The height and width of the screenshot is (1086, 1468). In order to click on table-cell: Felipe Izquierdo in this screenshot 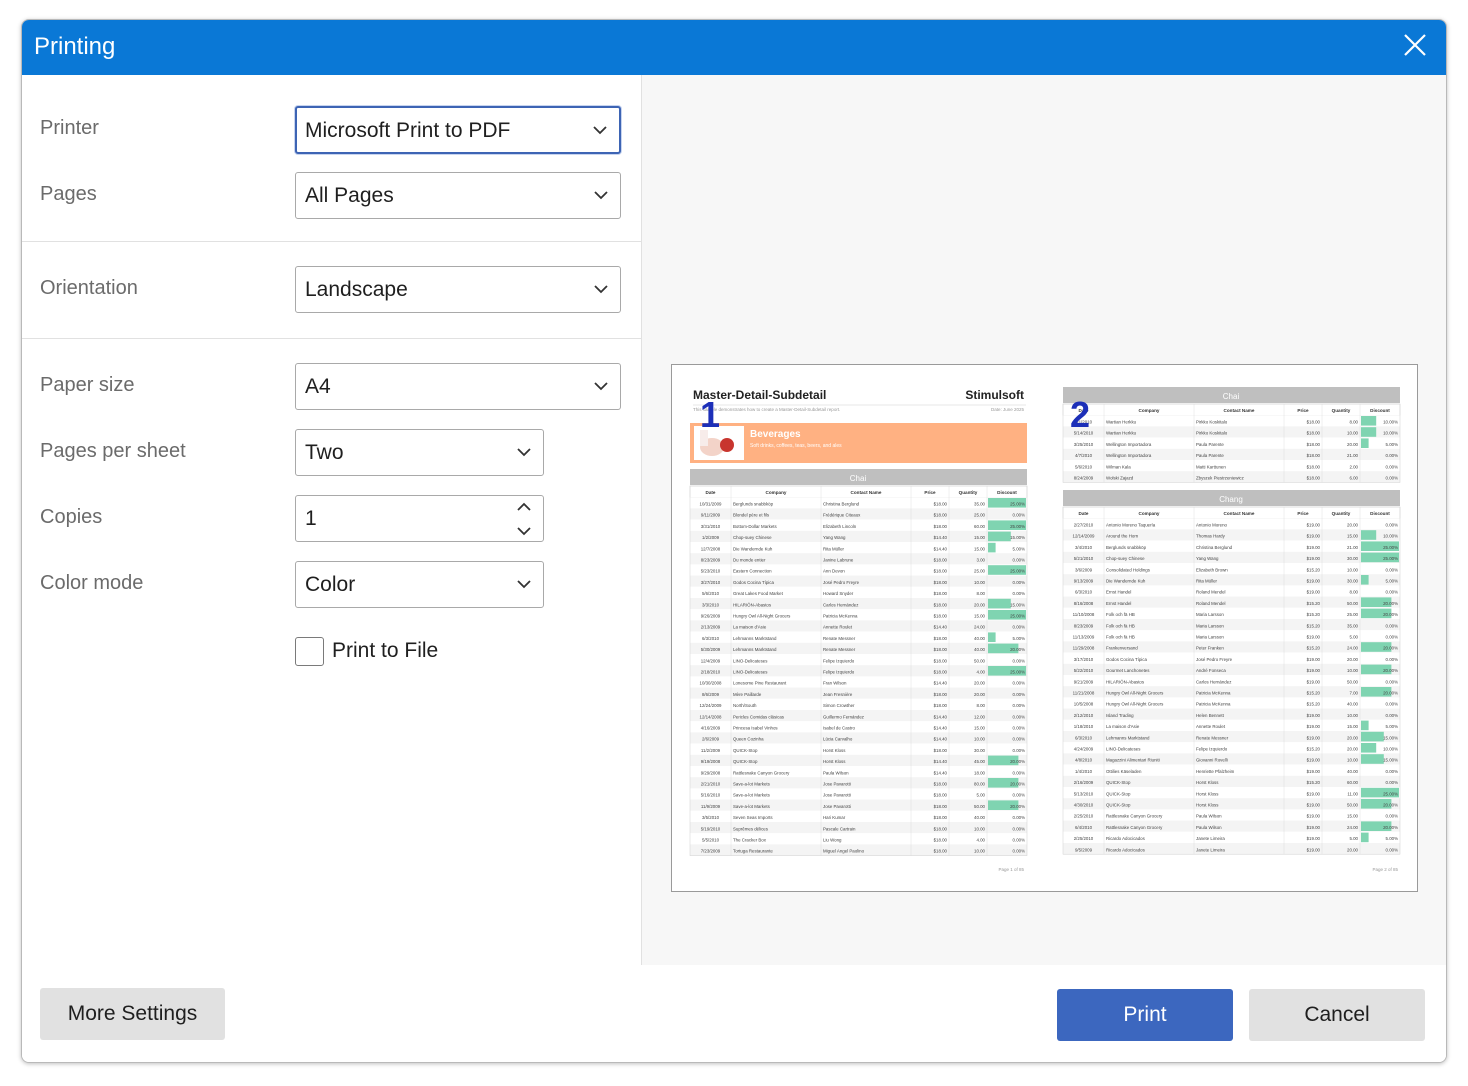, I will do `click(839, 671)`.